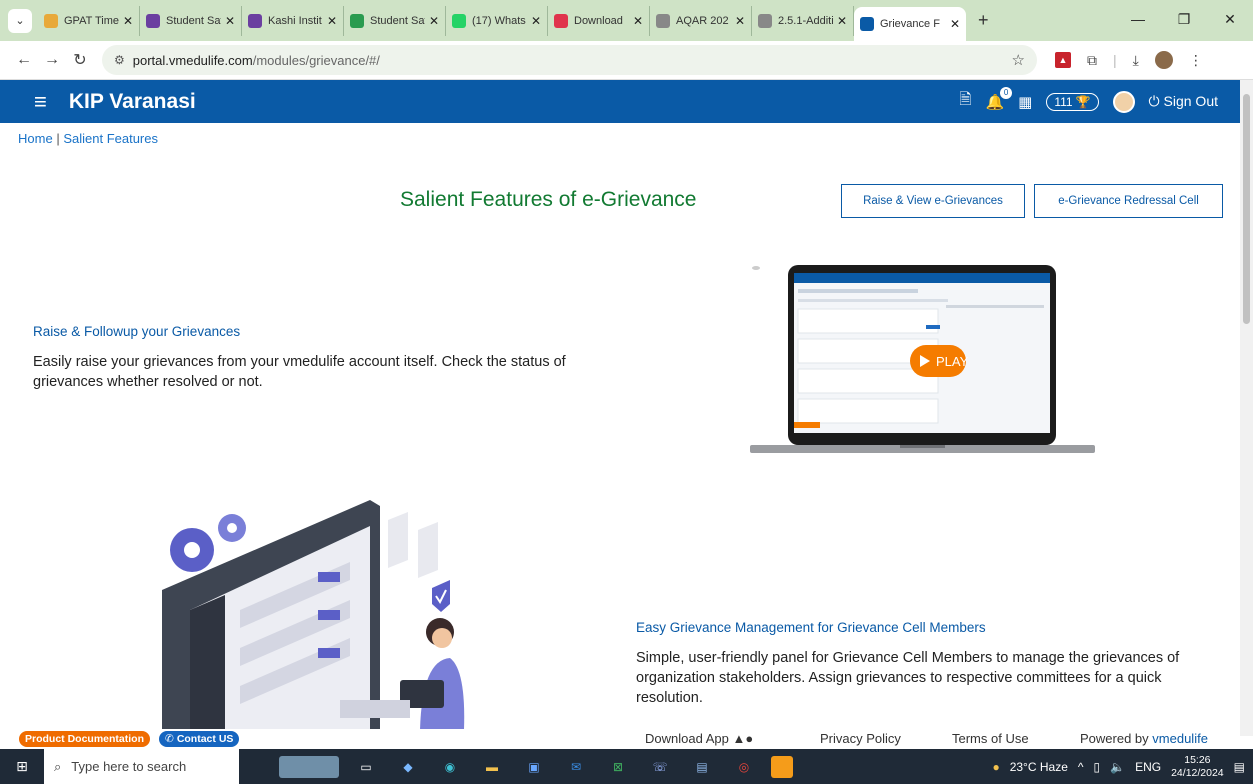  Describe the element at coordinates (1190, 101) in the screenshot. I see `sign-out-label: Sign Out` at that location.